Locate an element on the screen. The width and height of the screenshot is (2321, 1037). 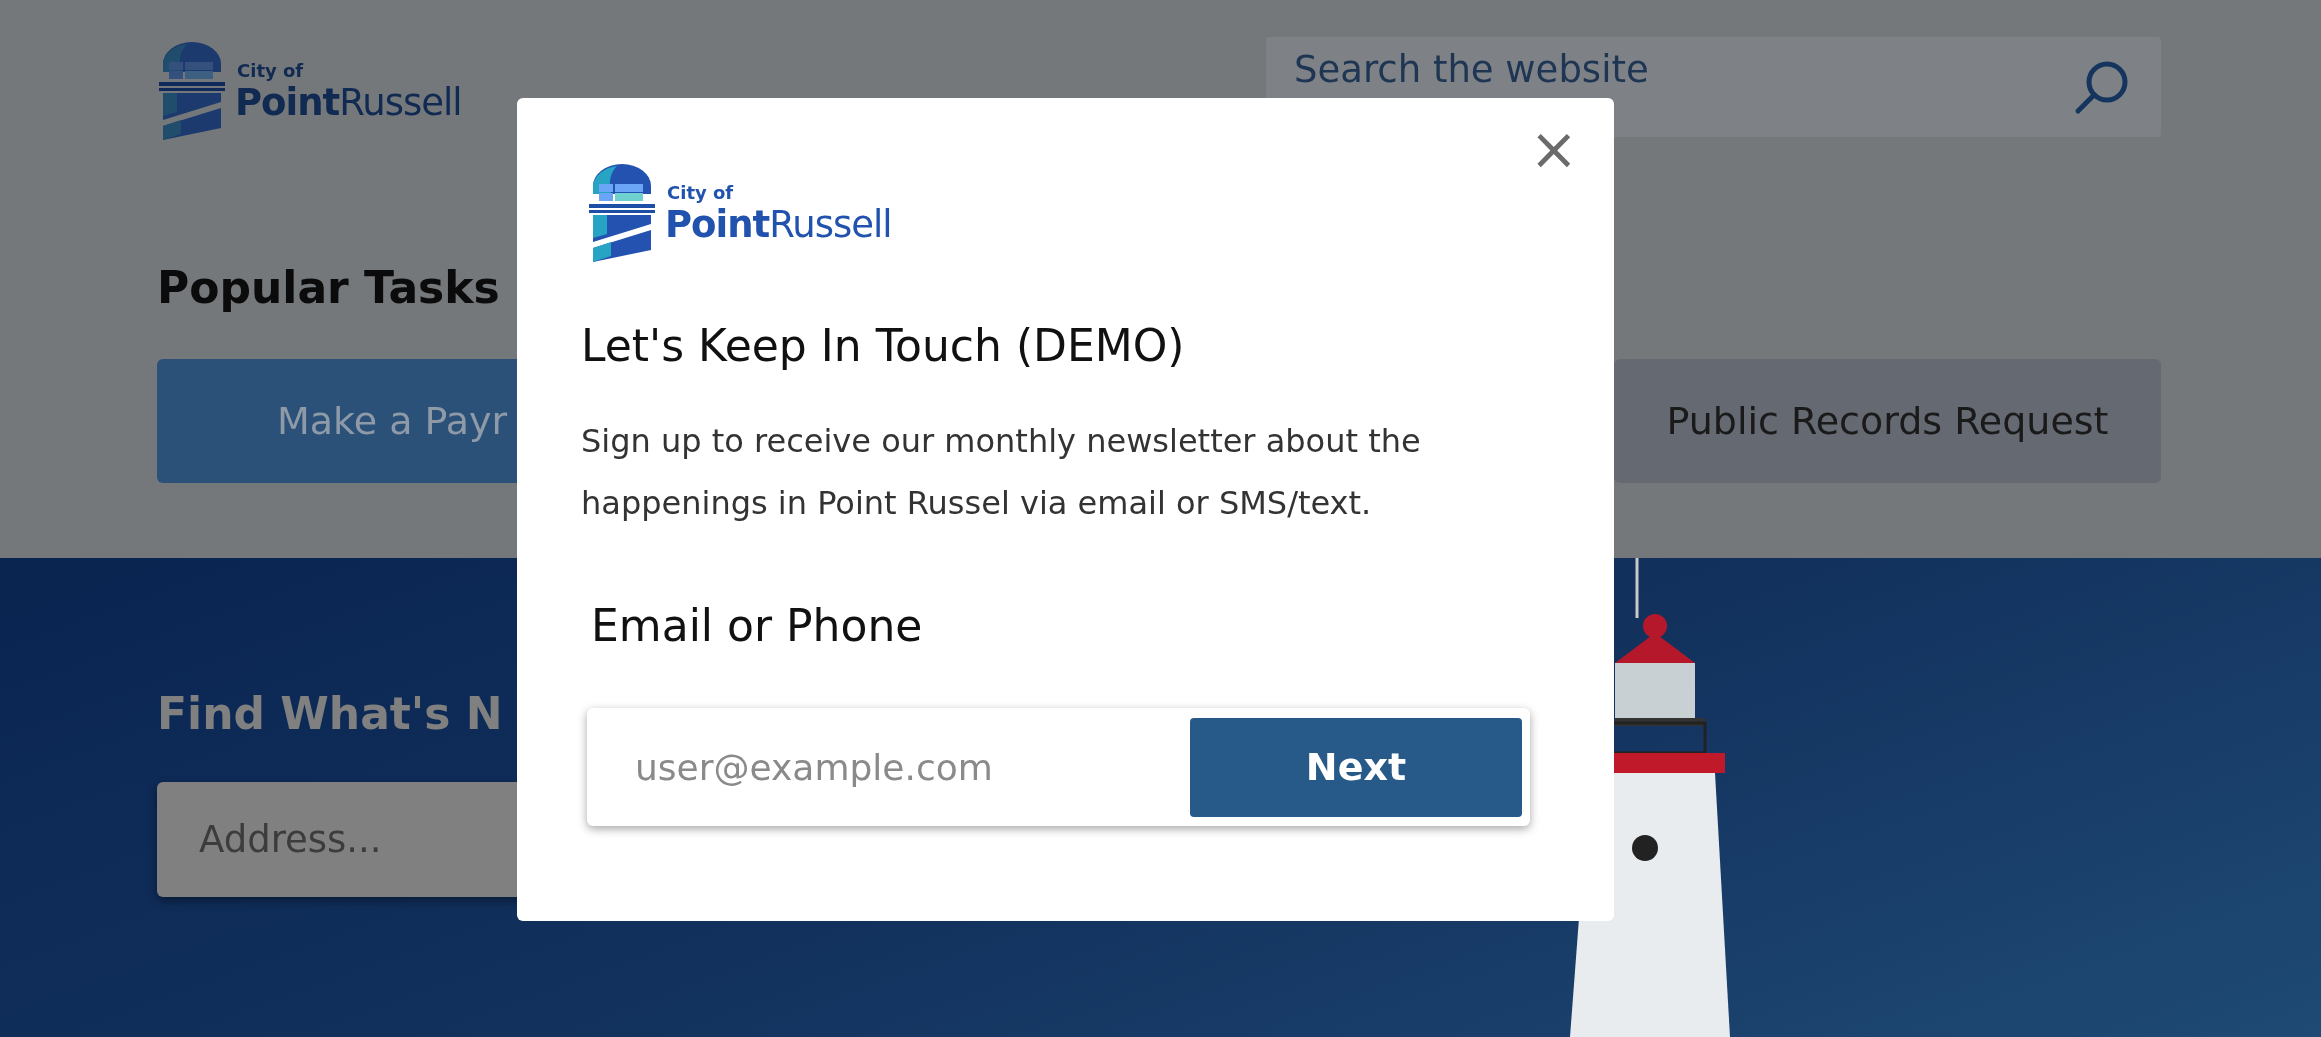
hero-heading: Find What's N is located at coordinates (330, 713).